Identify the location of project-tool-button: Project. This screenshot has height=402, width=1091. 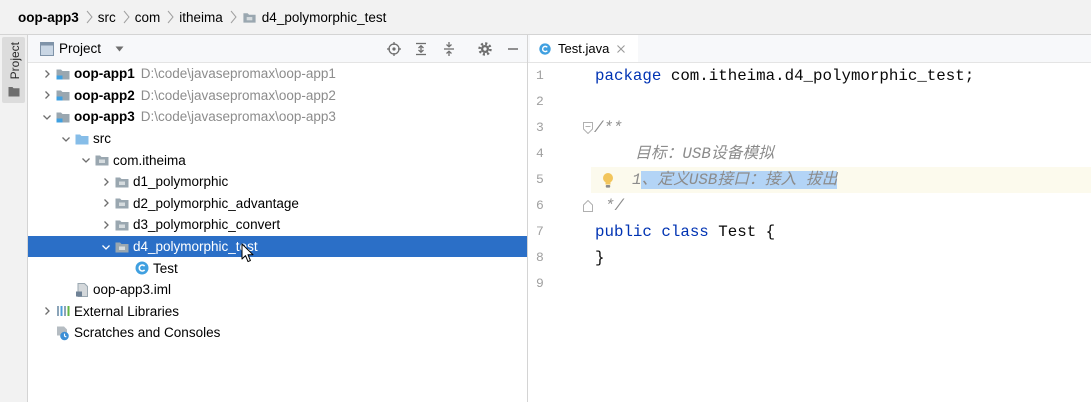
(13, 70).